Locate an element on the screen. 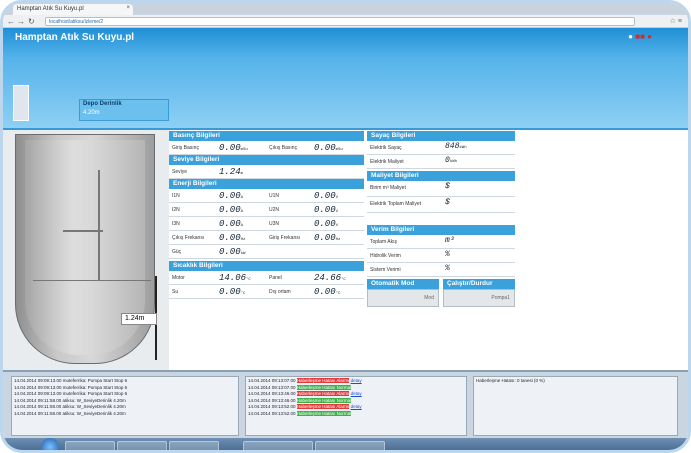 This screenshot has height=453, width=691. forward-icon: → is located at coordinates (21, 21).